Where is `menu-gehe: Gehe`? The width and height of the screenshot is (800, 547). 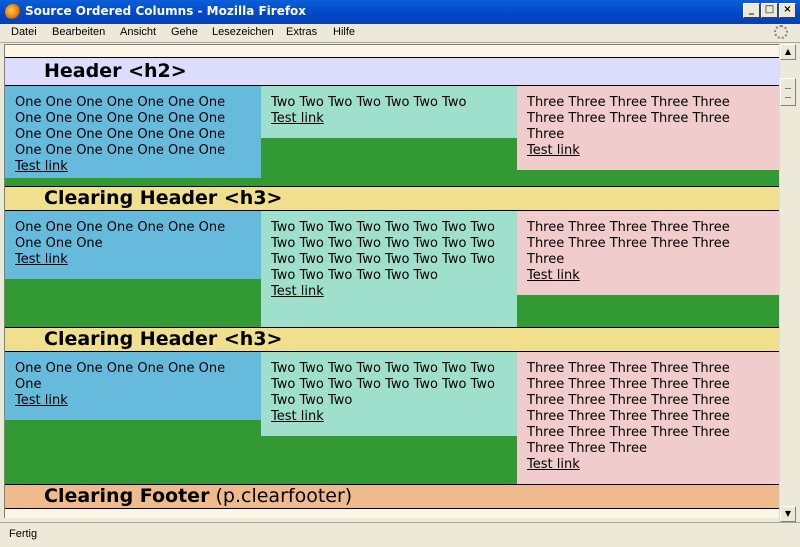 menu-gehe: Gehe is located at coordinates (184, 32).